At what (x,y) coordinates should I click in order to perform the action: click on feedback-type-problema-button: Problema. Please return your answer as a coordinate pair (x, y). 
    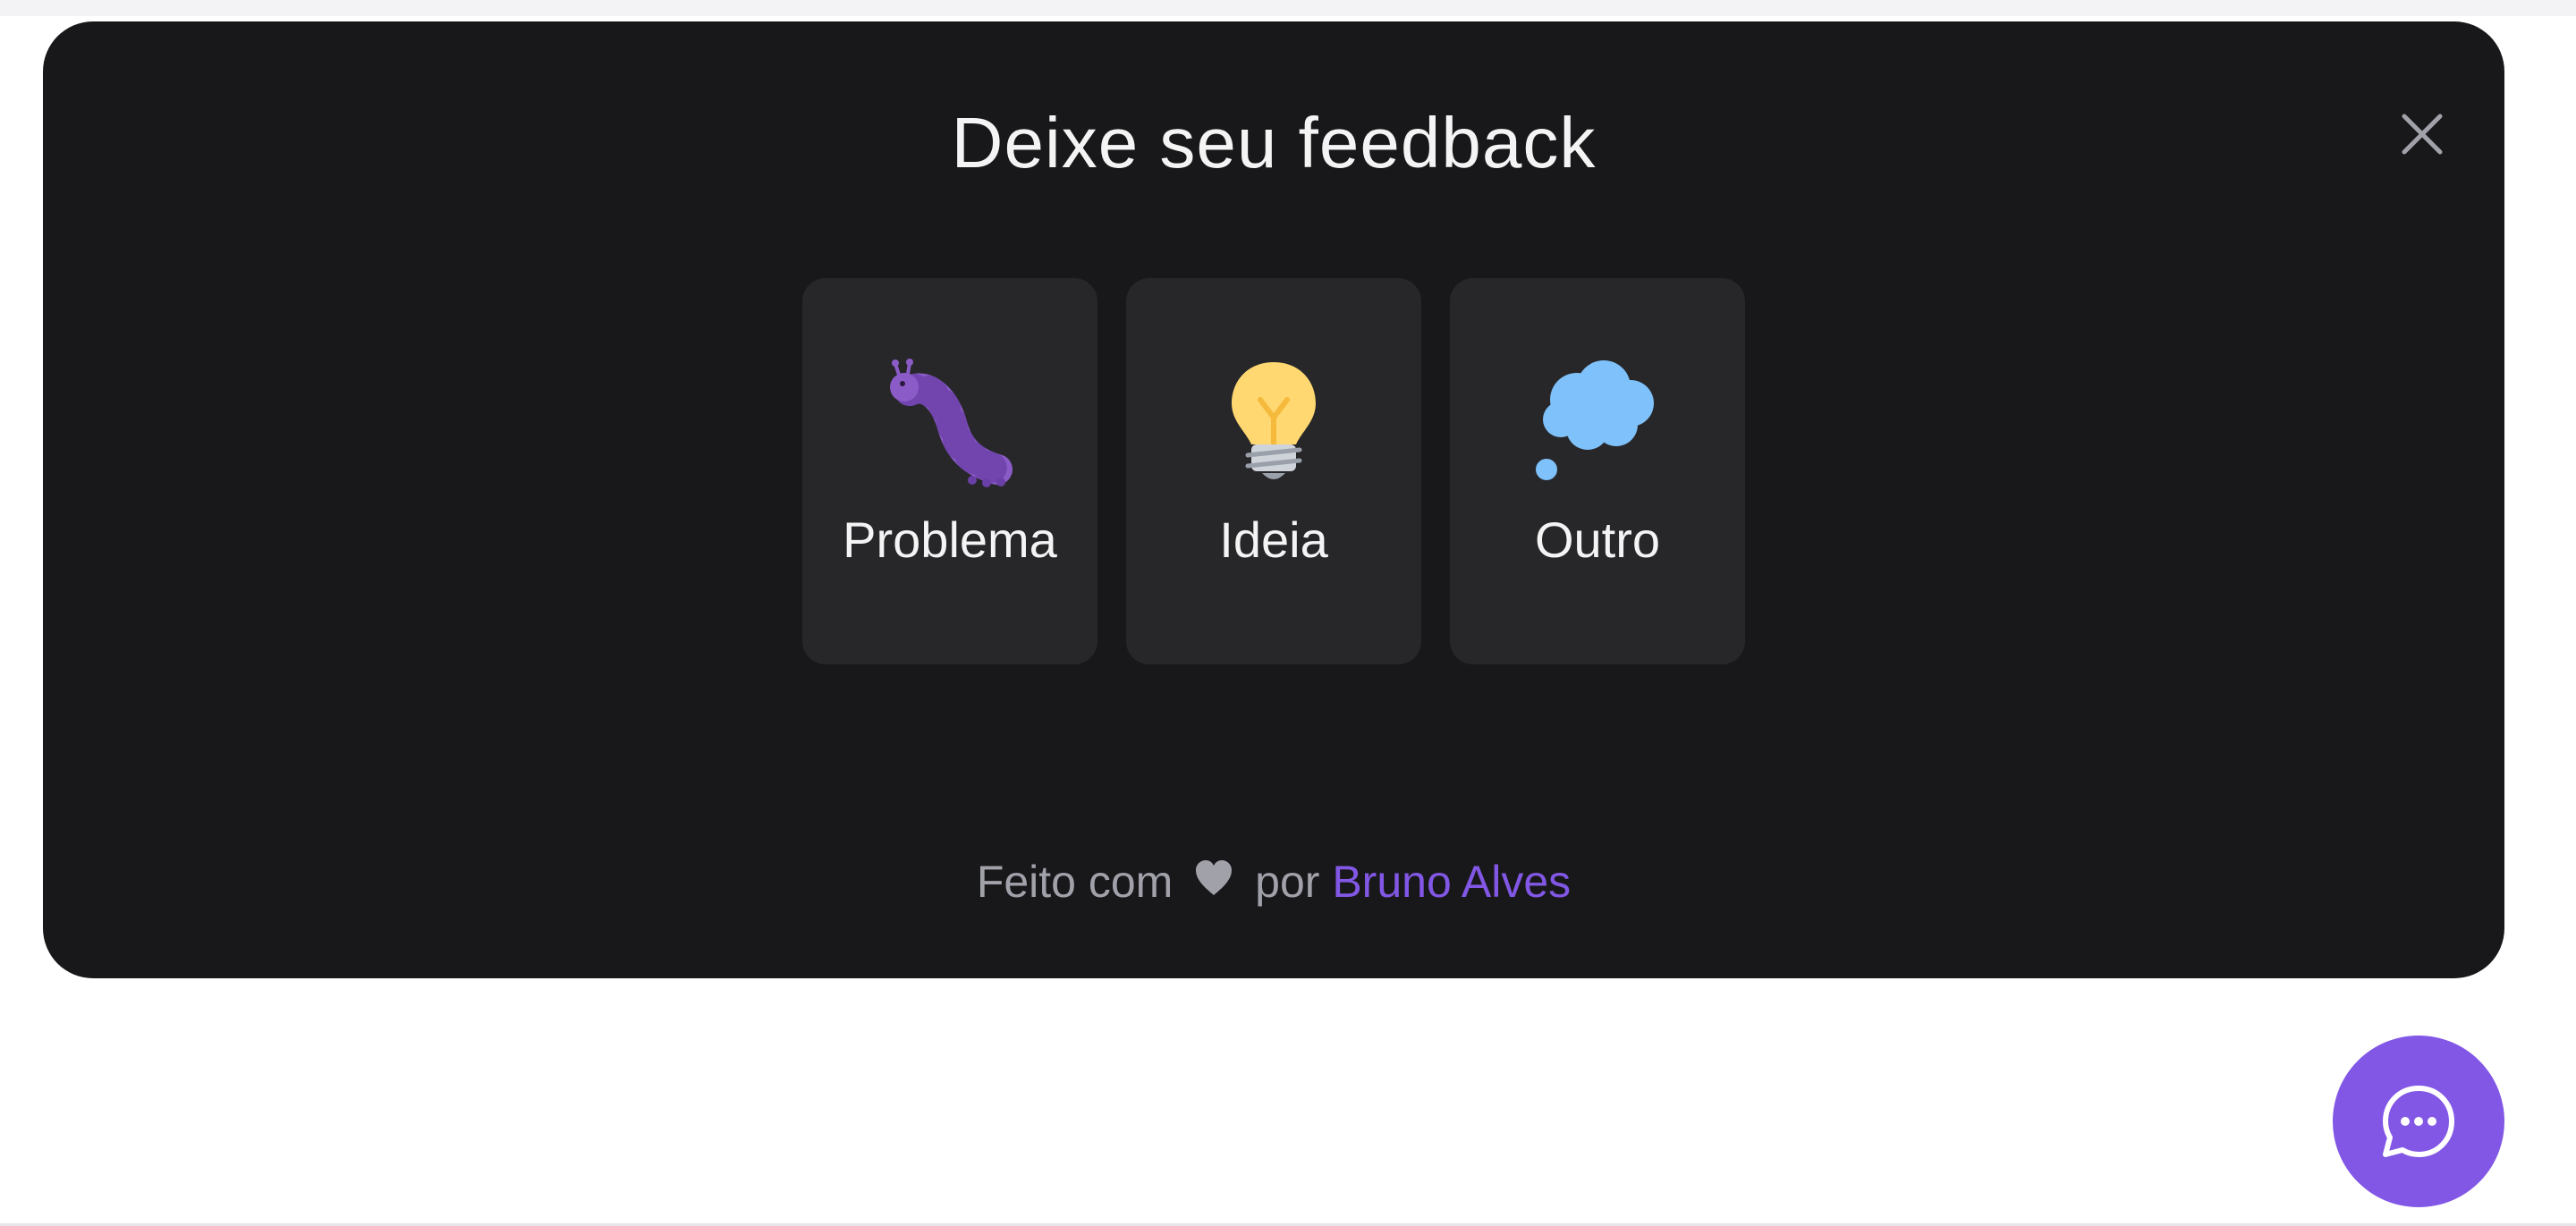
    Looking at the image, I should click on (949, 471).